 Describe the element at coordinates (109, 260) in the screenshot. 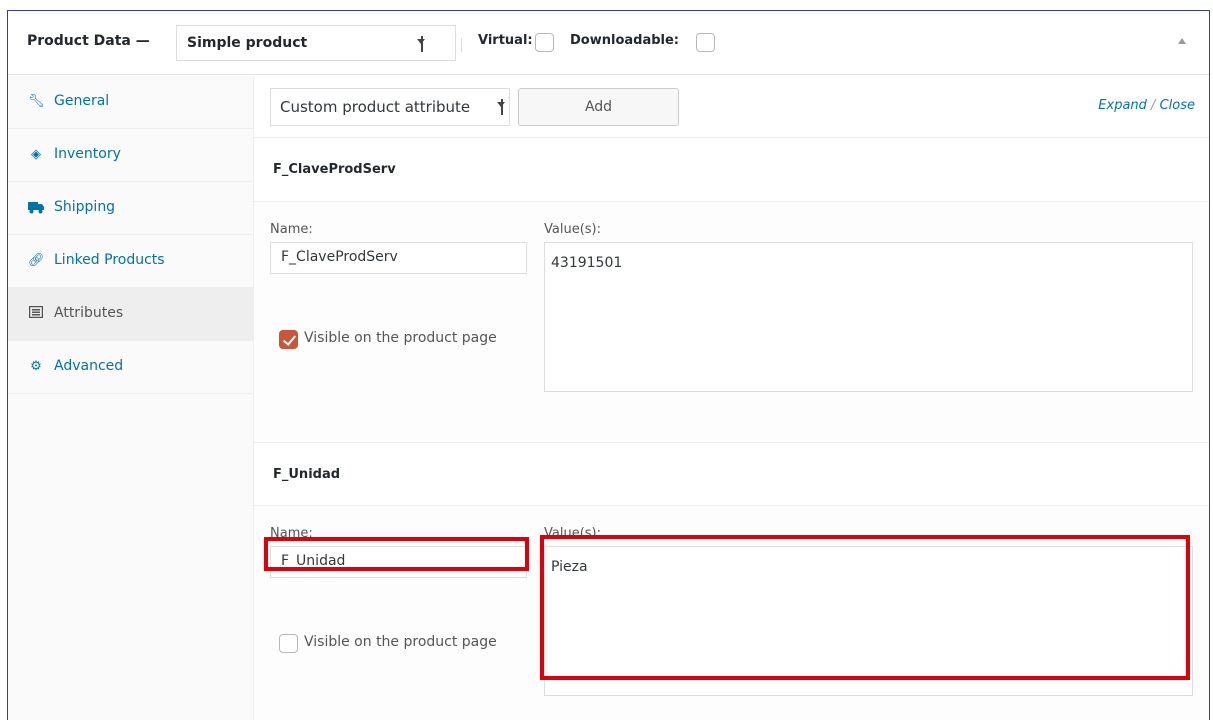

I see `tab-linked-products-label: Linked Products` at that location.